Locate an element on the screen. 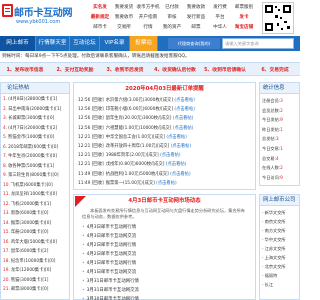 The width and height of the screenshot is (320, 300). top-link: 已付款 is located at coordinates (172, 7).